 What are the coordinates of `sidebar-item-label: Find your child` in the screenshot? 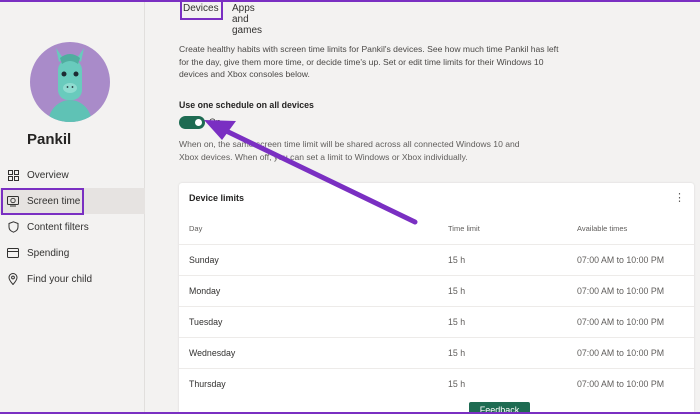 It's located at (60, 279).